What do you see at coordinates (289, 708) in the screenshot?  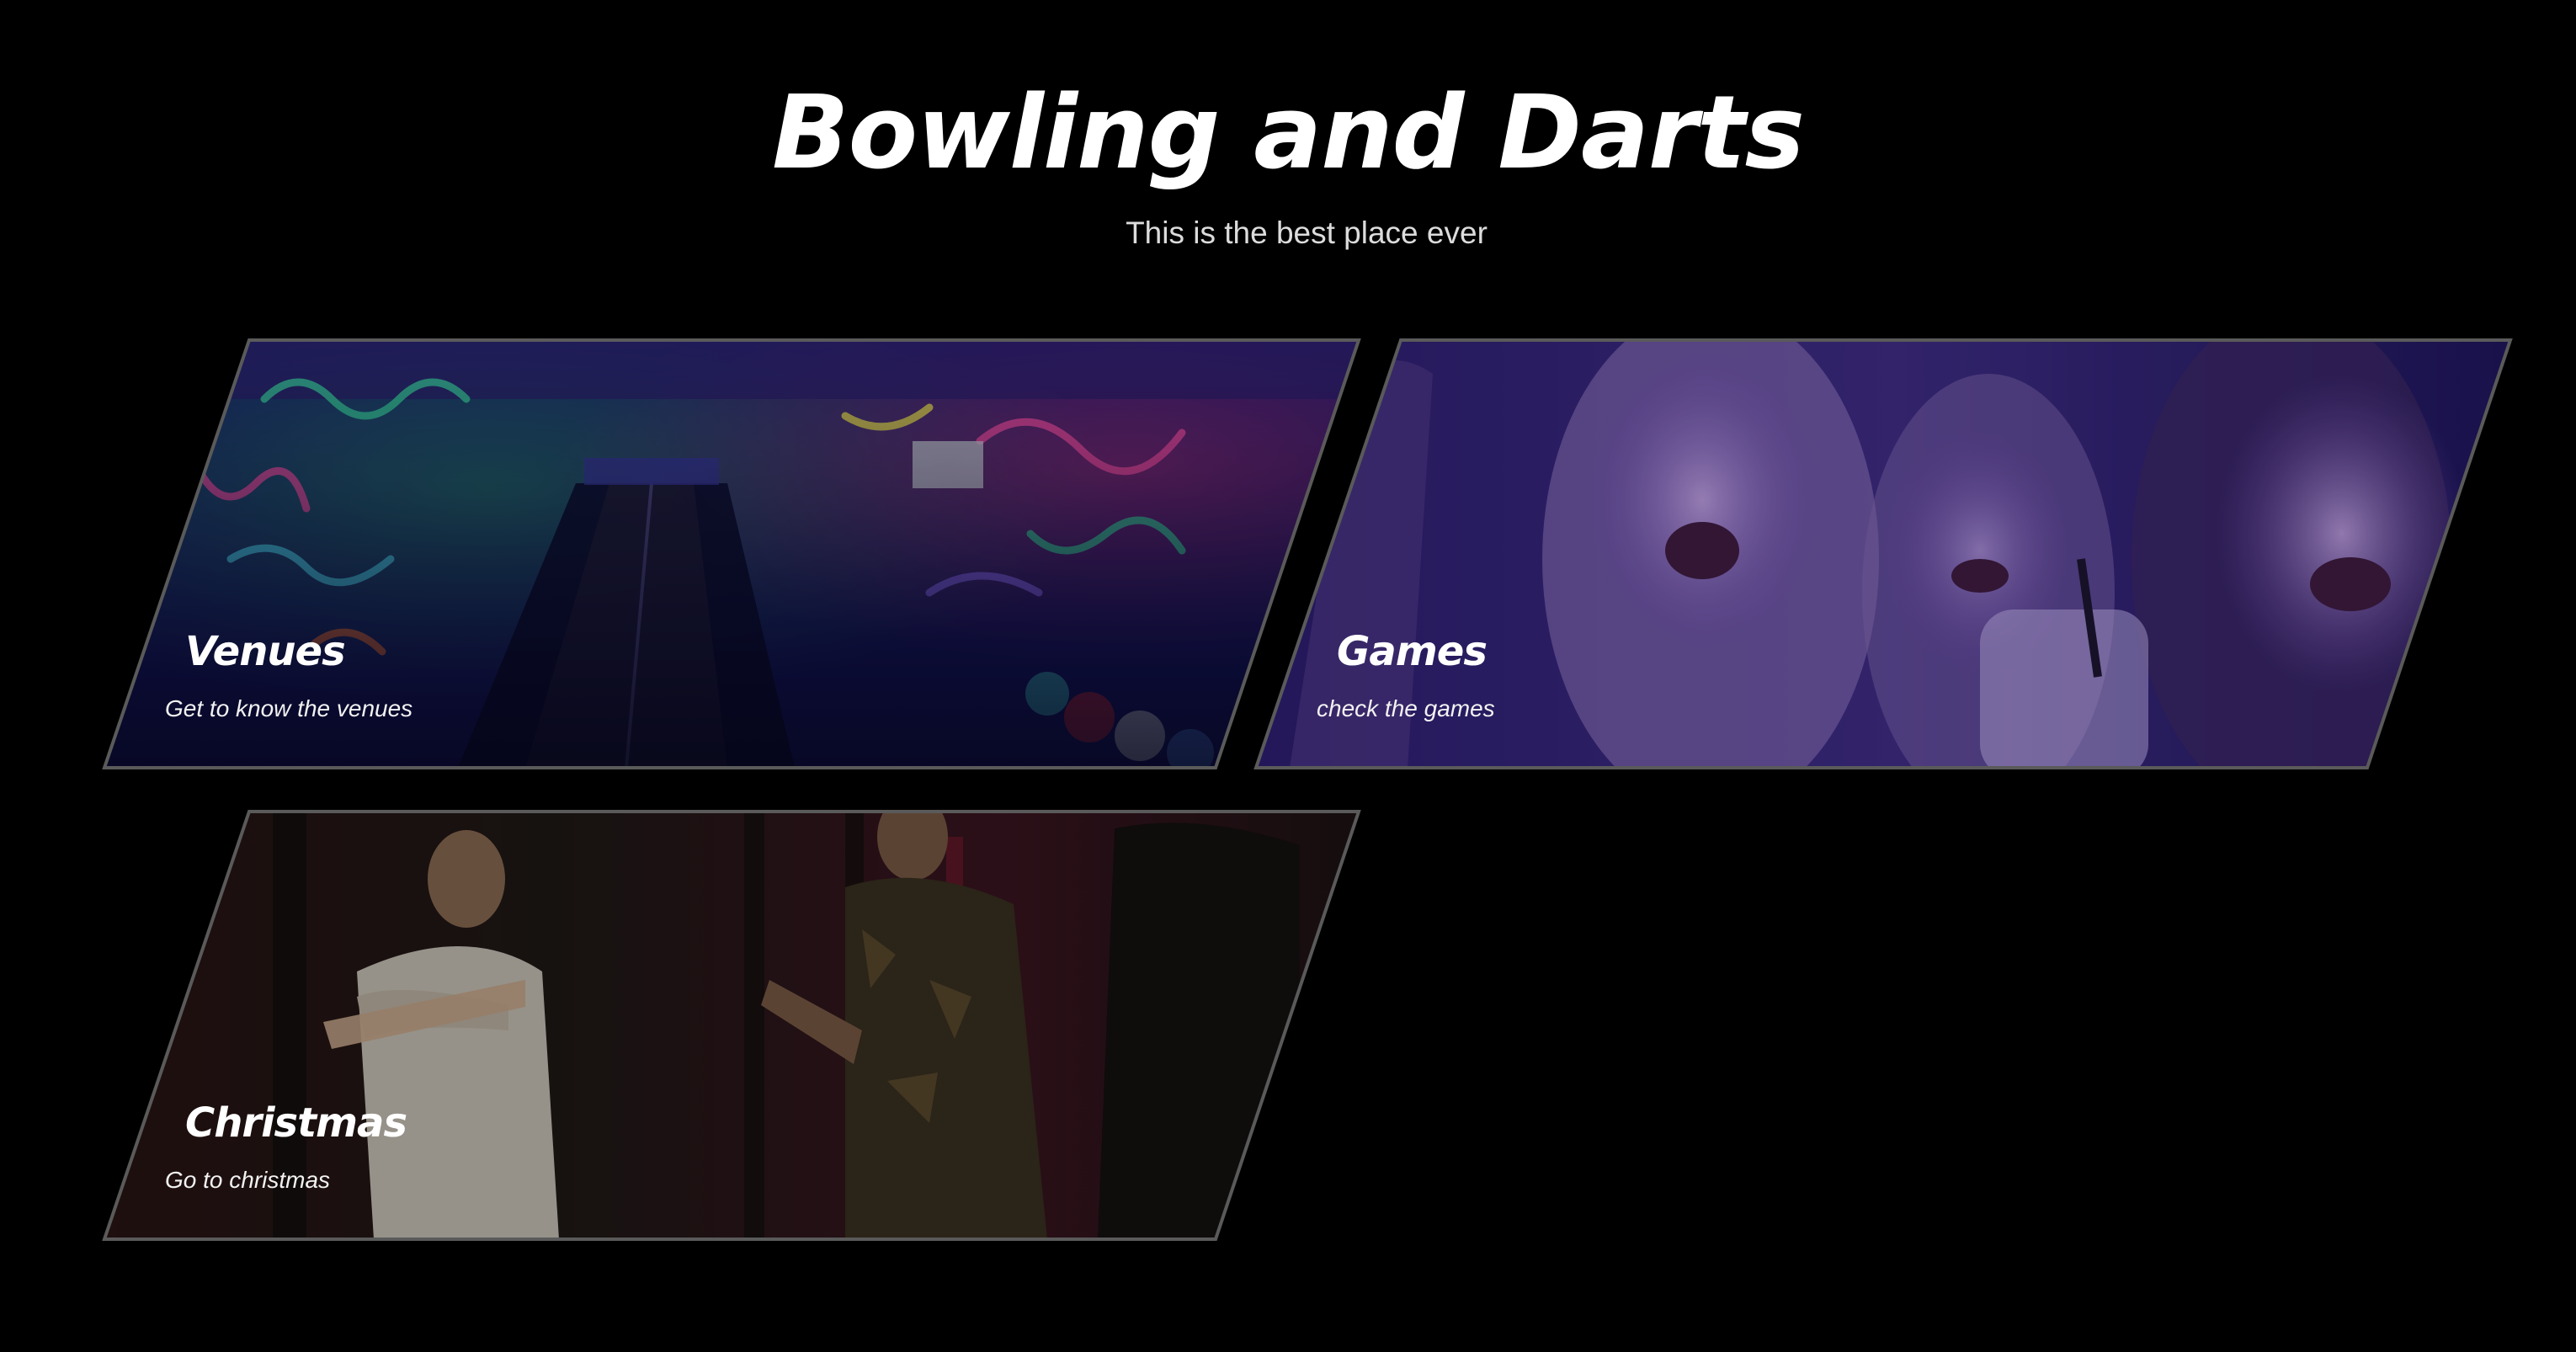 I see `venues-card-description: Get to know the venues` at bounding box center [289, 708].